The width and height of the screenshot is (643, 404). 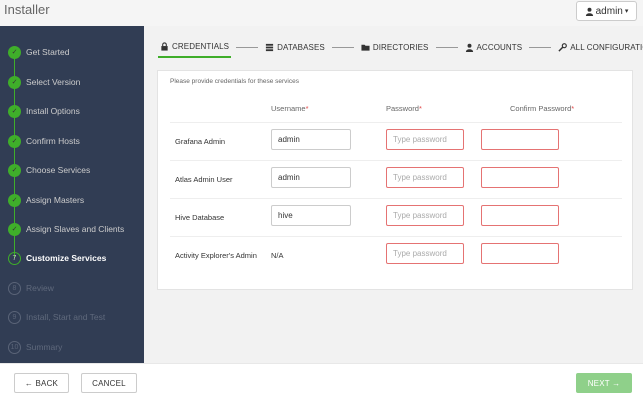 What do you see at coordinates (604, 383) in the screenshot?
I see `next-button: NEXT →` at bounding box center [604, 383].